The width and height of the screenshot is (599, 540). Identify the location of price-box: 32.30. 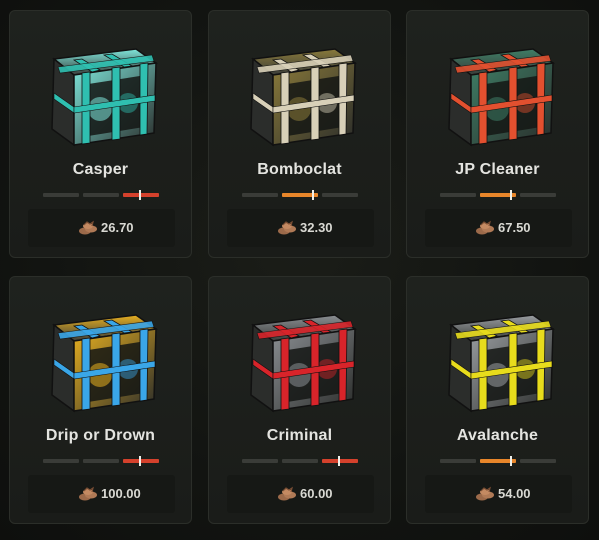
(300, 228).